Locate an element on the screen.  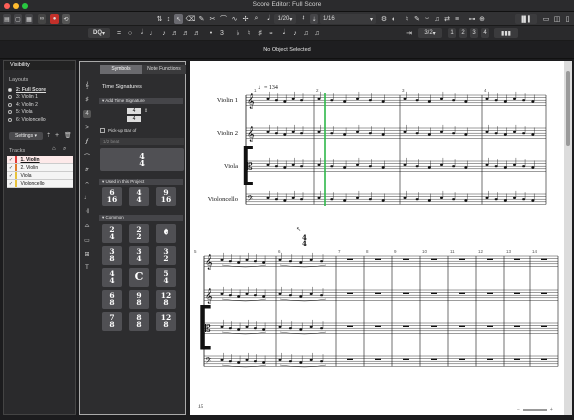
thirtysecond-note-icon: ♬ is located at coordinates (186, 33).